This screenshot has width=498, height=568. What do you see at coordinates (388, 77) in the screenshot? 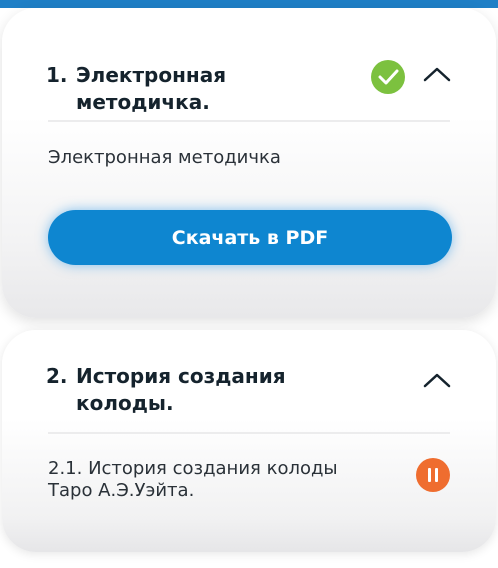
I see `check-icon` at bounding box center [388, 77].